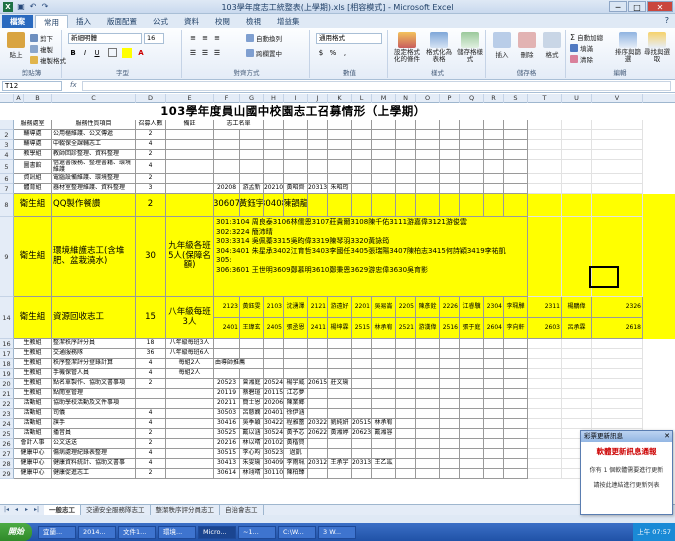  I want to click on align-center-icon: ☰, so click(205, 53).